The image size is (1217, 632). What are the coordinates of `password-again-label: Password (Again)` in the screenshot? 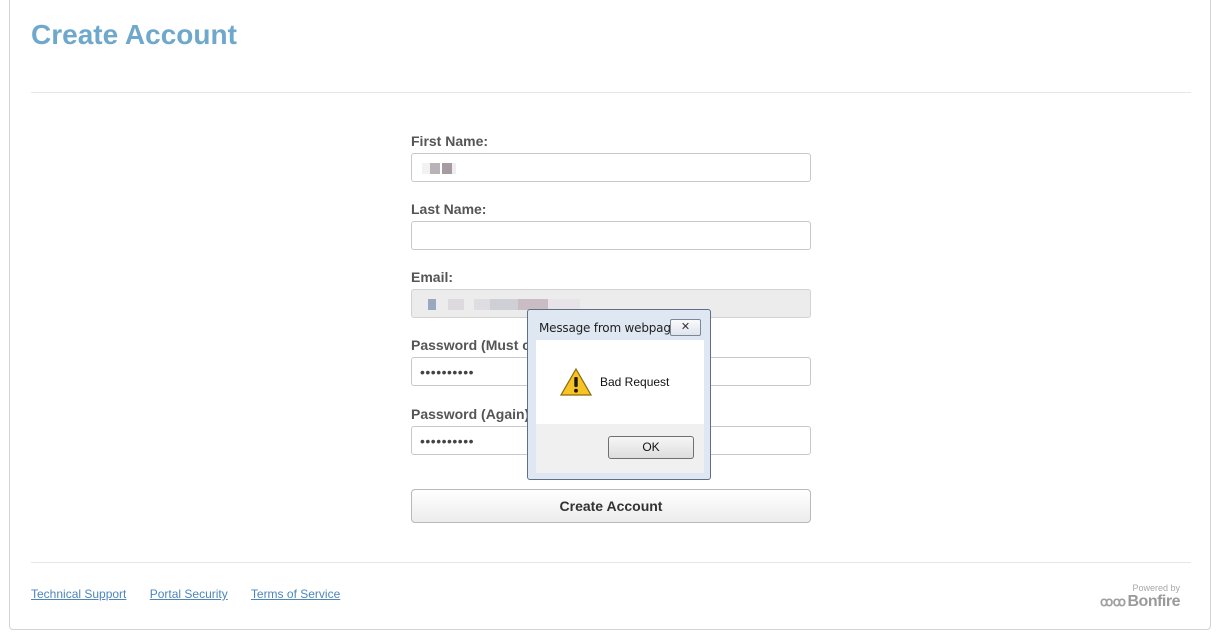 It's located at (470, 414).